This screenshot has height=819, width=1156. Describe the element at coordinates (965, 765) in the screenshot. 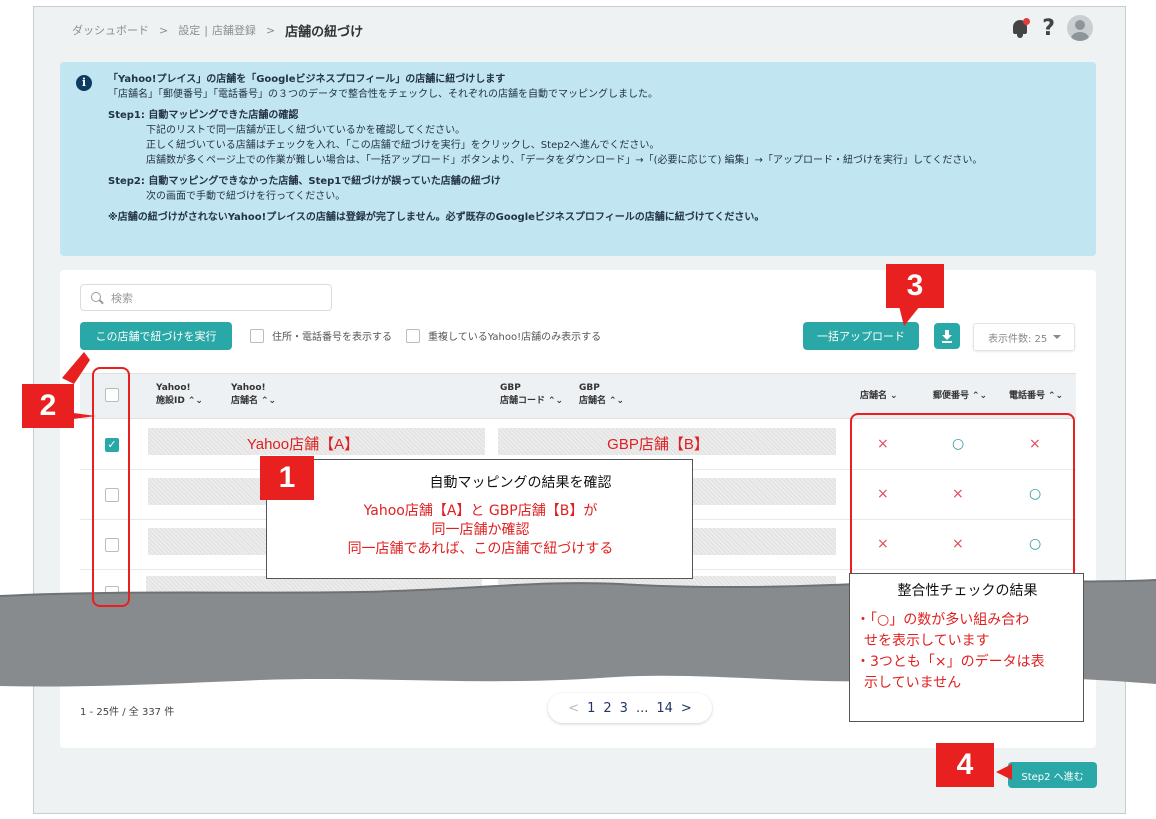

I see `step-badge-4: 4` at that location.